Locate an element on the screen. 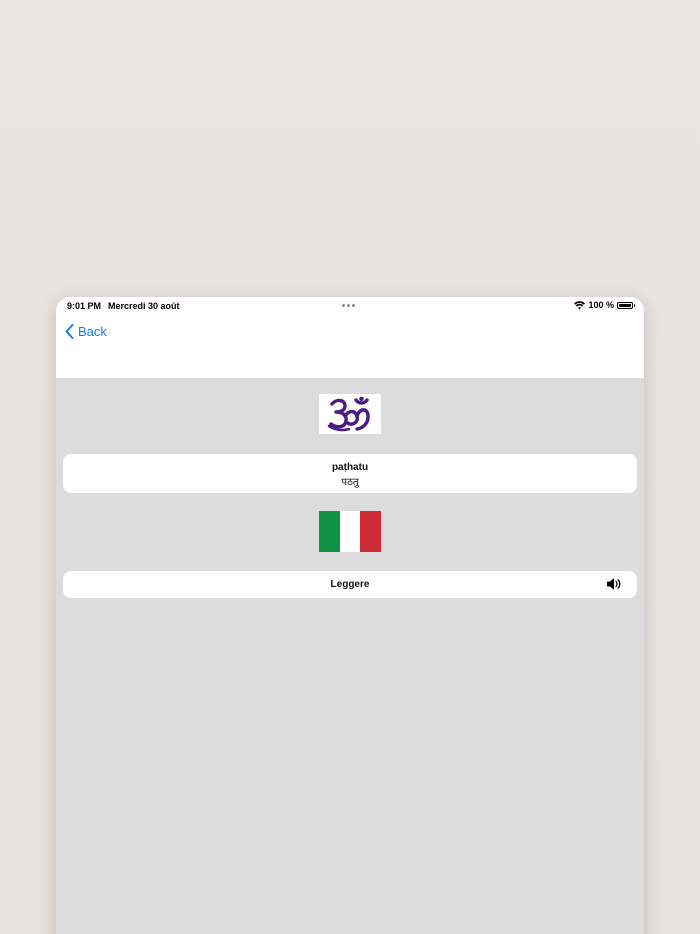 The image size is (700, 934). word-card: paṭhatu पठतु is located at coordinates (350, 473).